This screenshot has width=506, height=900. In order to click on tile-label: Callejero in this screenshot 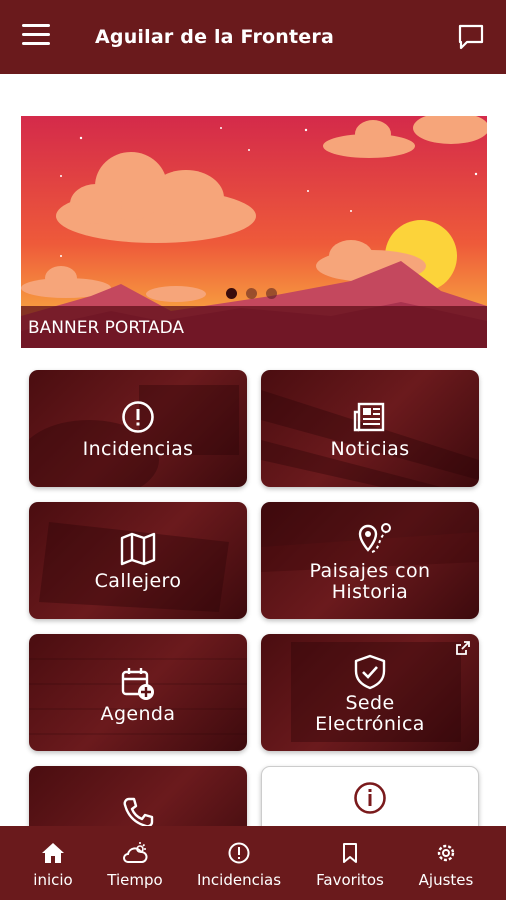, I will do `click(138, 581)`.